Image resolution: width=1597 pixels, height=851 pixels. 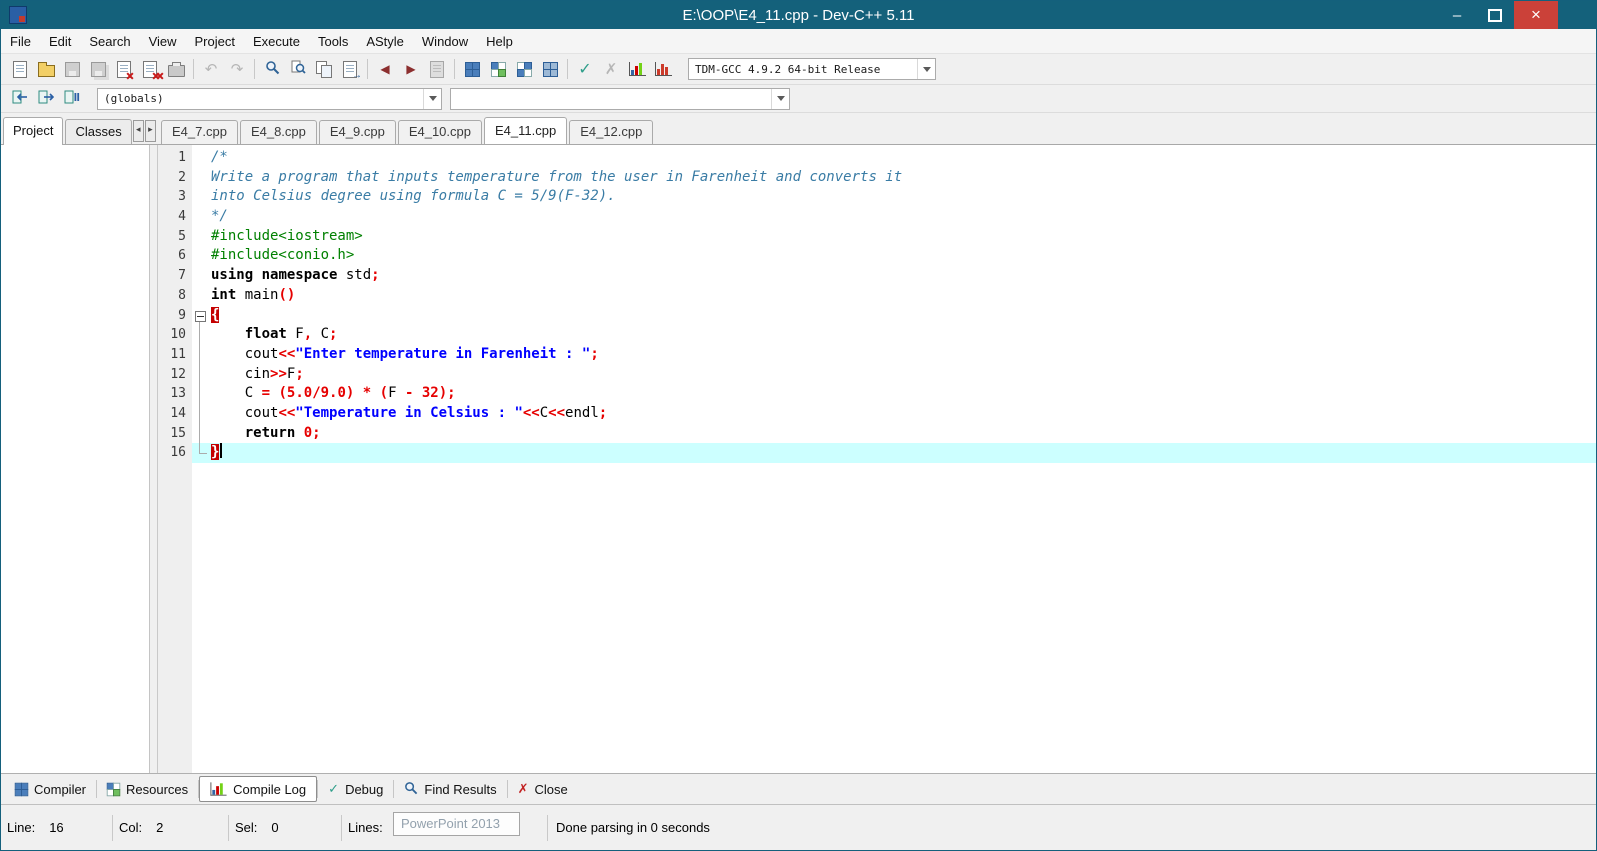 I want to click on redo-button: ↷, so click(x=237, y=69).